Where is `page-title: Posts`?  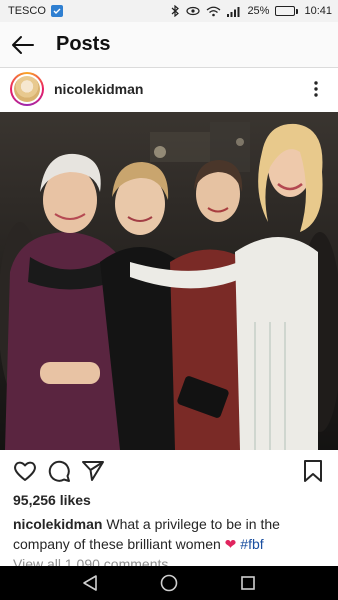 page-title: Posts is located at coordinates (83, 44).